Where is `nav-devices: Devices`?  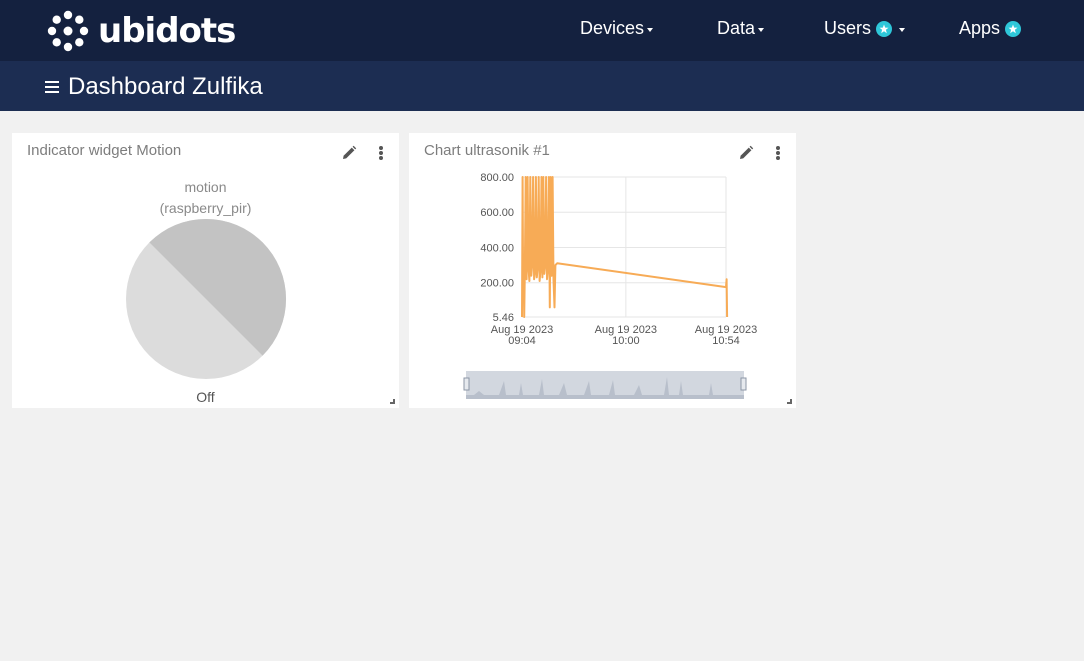
nav-devices: Devices is located at coordinates (617, 28).